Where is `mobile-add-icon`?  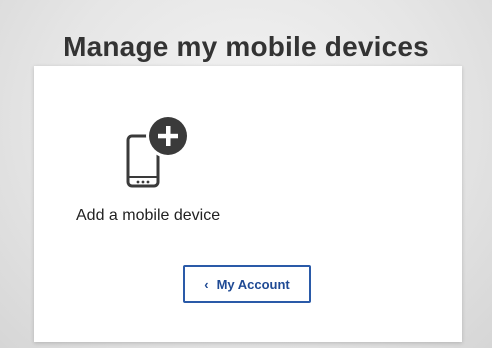
mobile-add-icon is located at coordinates (161, 153).